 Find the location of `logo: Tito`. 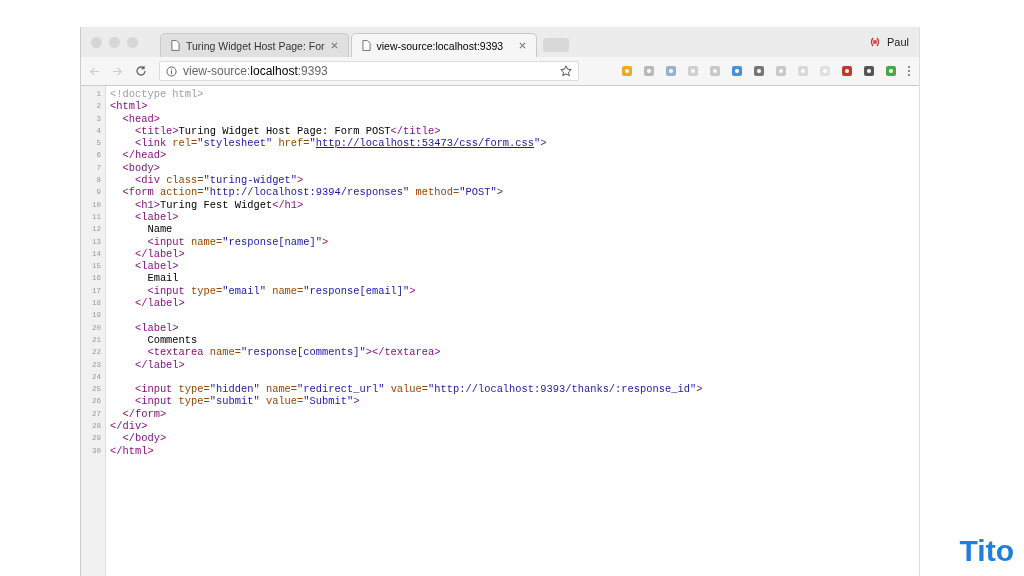

logo: Tito is located at coordinates (986, 551).